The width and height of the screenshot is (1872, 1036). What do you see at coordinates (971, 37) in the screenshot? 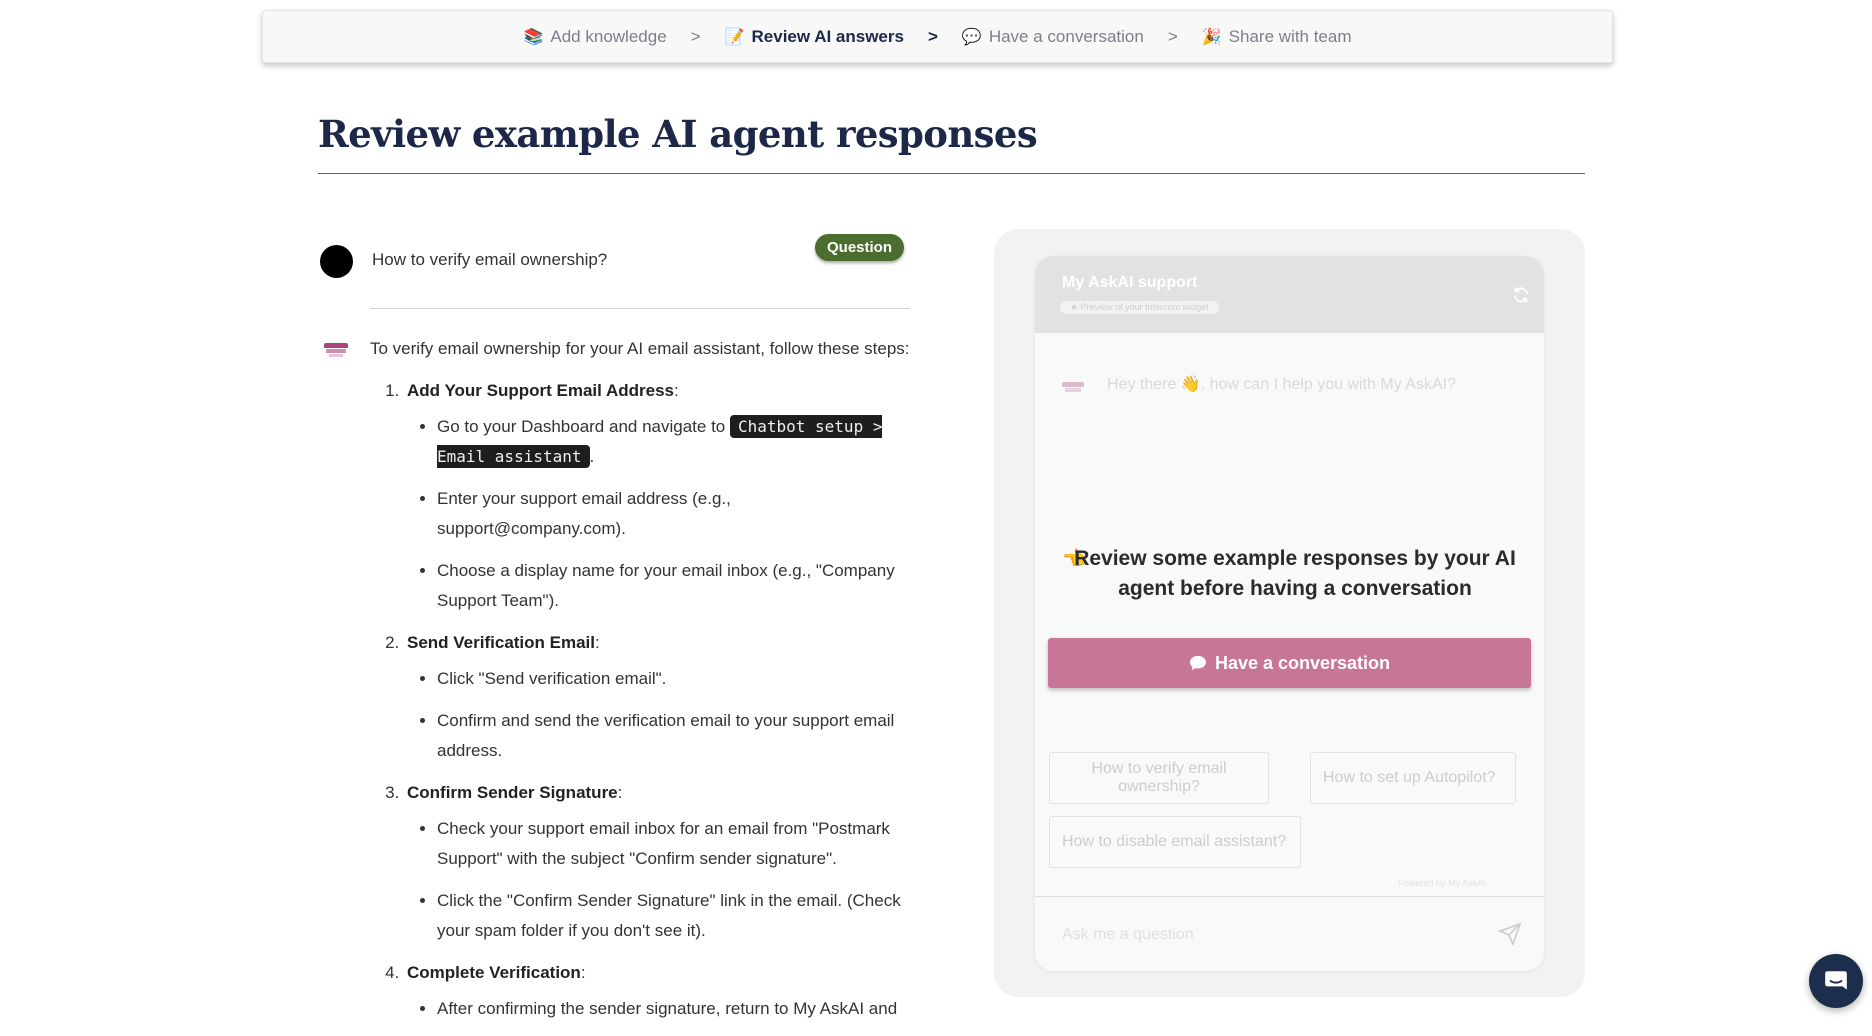
I see `speech-bubble-icon: 💬` at bounding box center [971, 37].